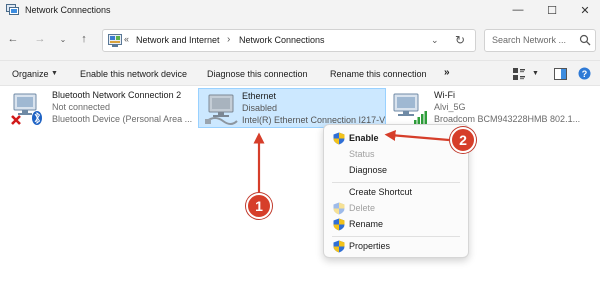 The height and width of the screenshot is (298, 600). What do you see at coordinates (410, 108) in the screenshot?
I see `wifi-adapter-icon` at bounding box center [410, 108].